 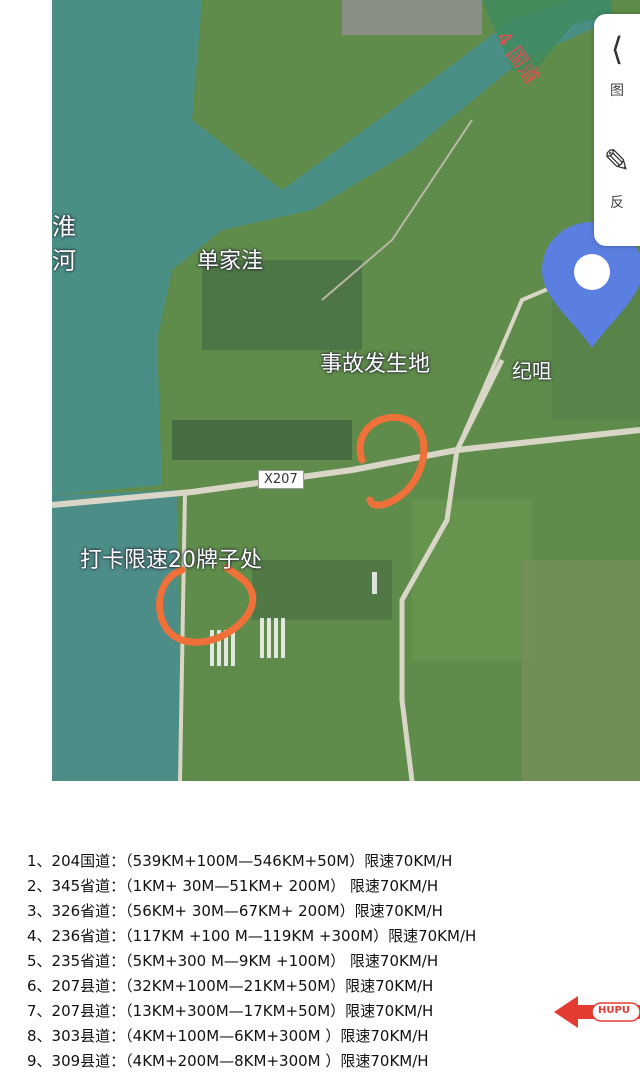 What do you see at coordinates (233, 886) in the screenshot?
I see `list-item: 2、345省道：（1KM+ 30M—51KM+ 200M） 限速70KM/H` at bounding box center [233, 886].